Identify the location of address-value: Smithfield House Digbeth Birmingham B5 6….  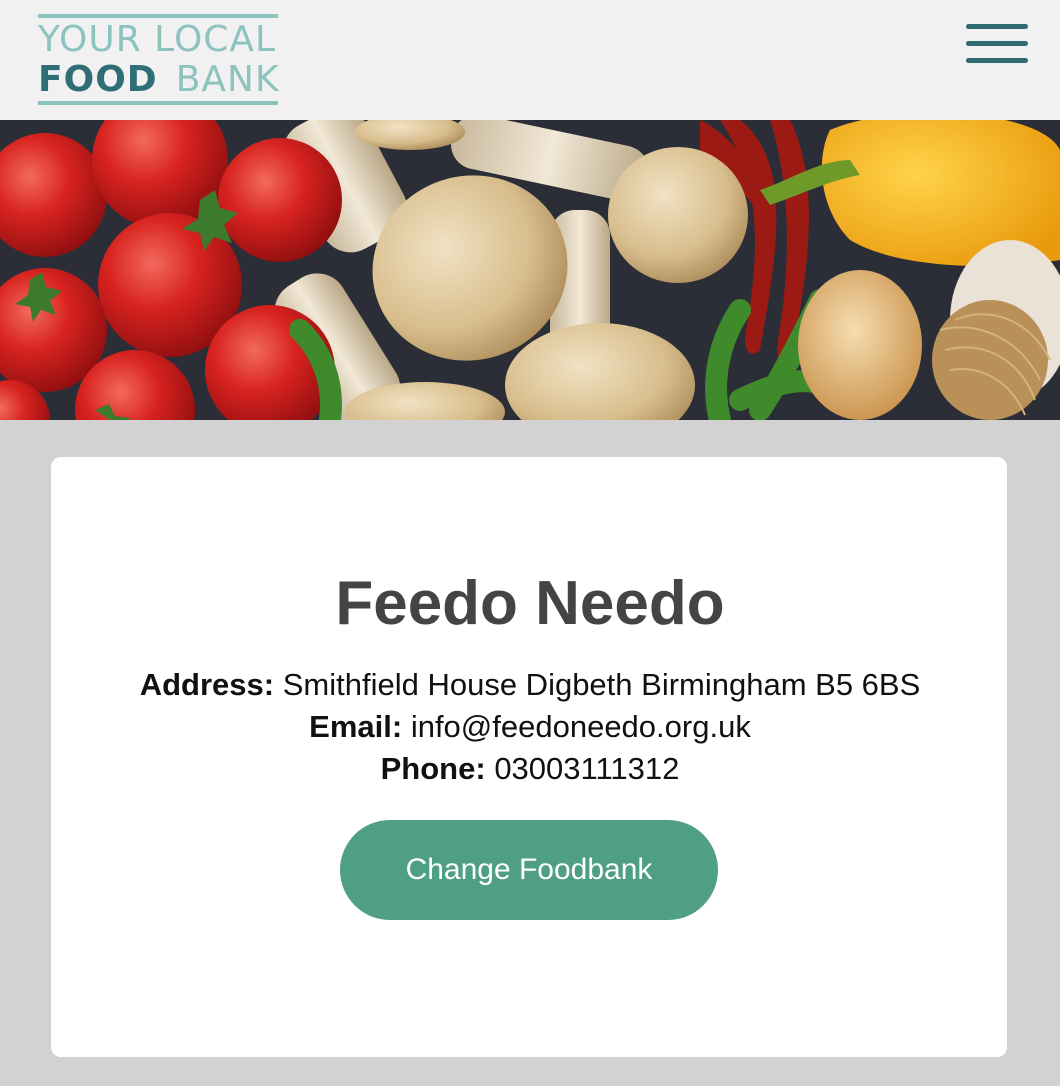
(601, 684).